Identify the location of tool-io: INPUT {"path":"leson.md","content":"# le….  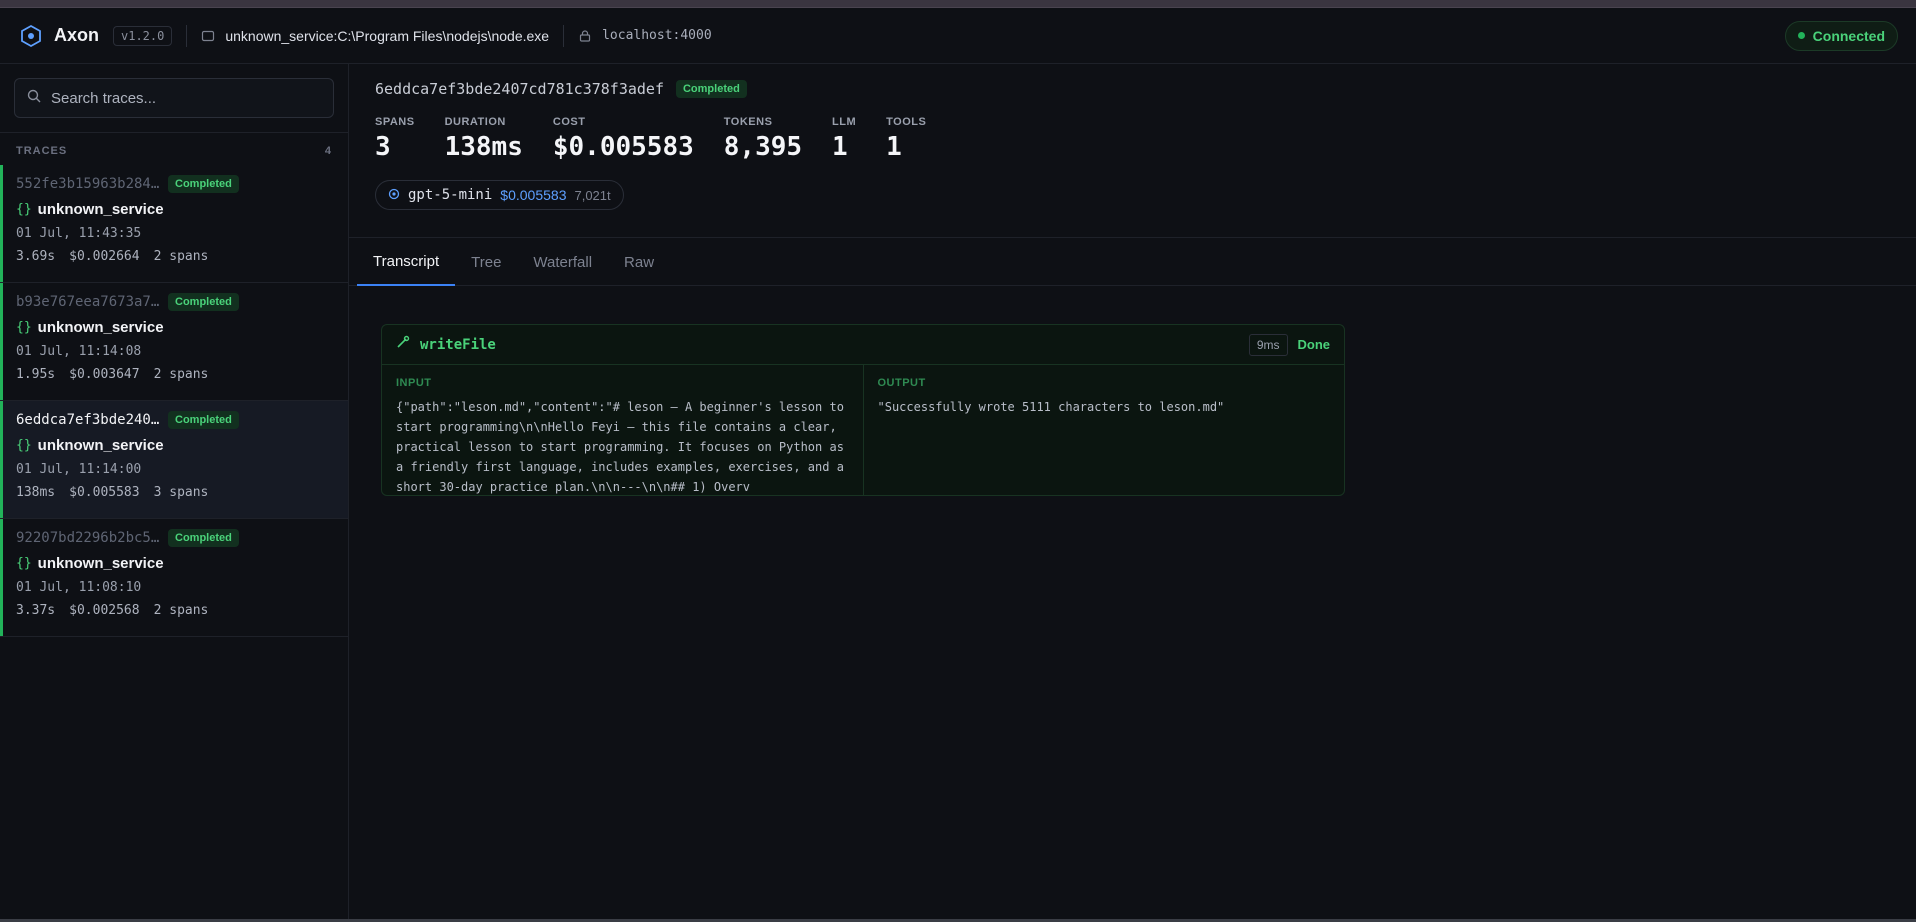
(863, 430).